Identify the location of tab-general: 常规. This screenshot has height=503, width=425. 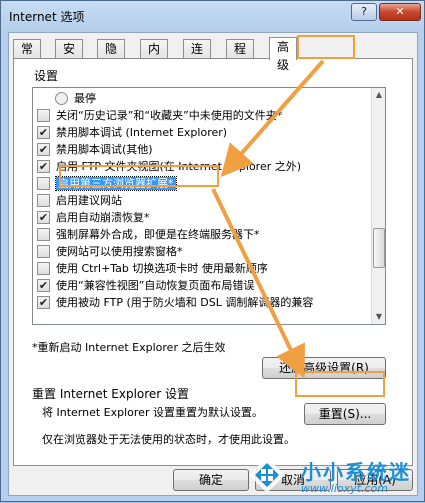
(27, 56).